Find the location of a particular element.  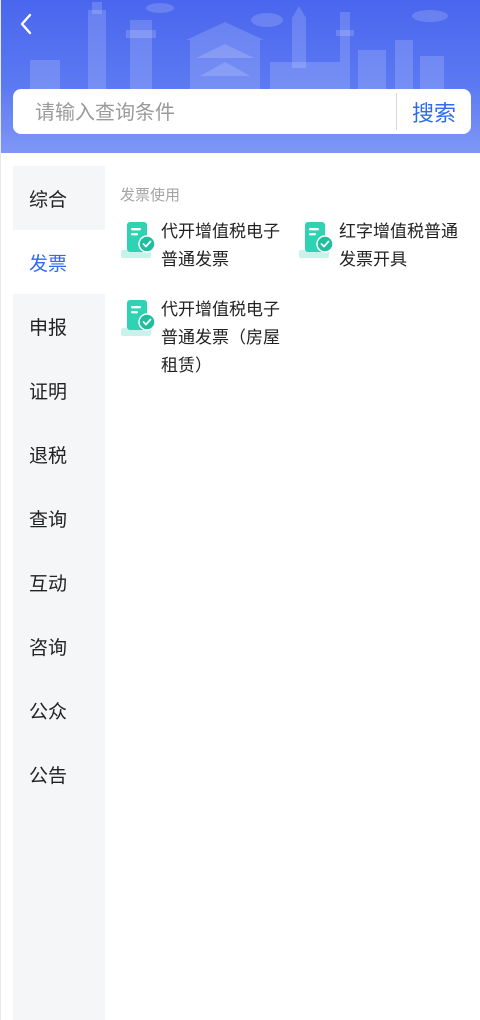

sidebar-item-query: 查询 is located at coordinates (59, 518).